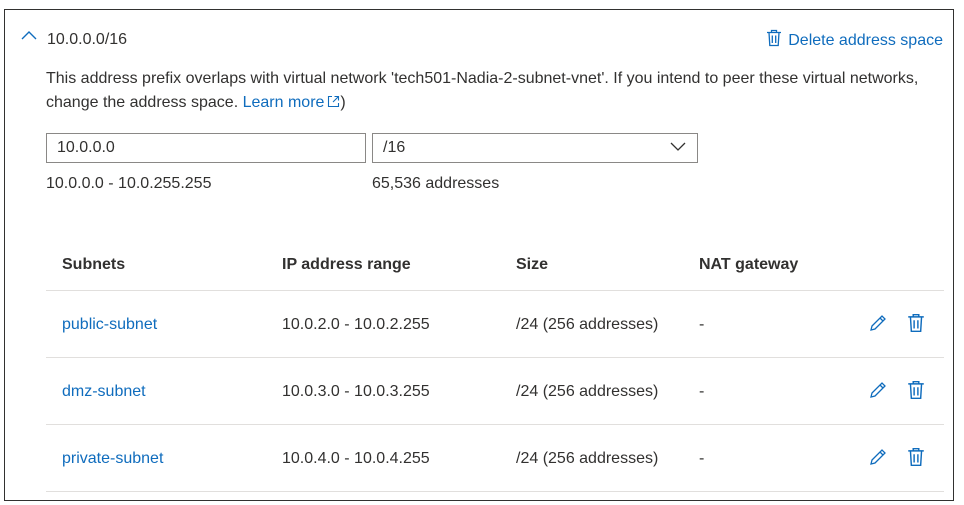  What do you see at coordinates (333, 104) in the screenshot?
I see `external-link-icon` at bounding box center [333, 104].